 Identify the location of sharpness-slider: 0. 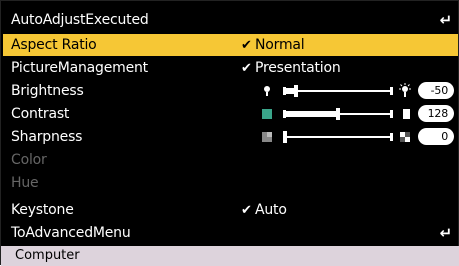
(358, 137).